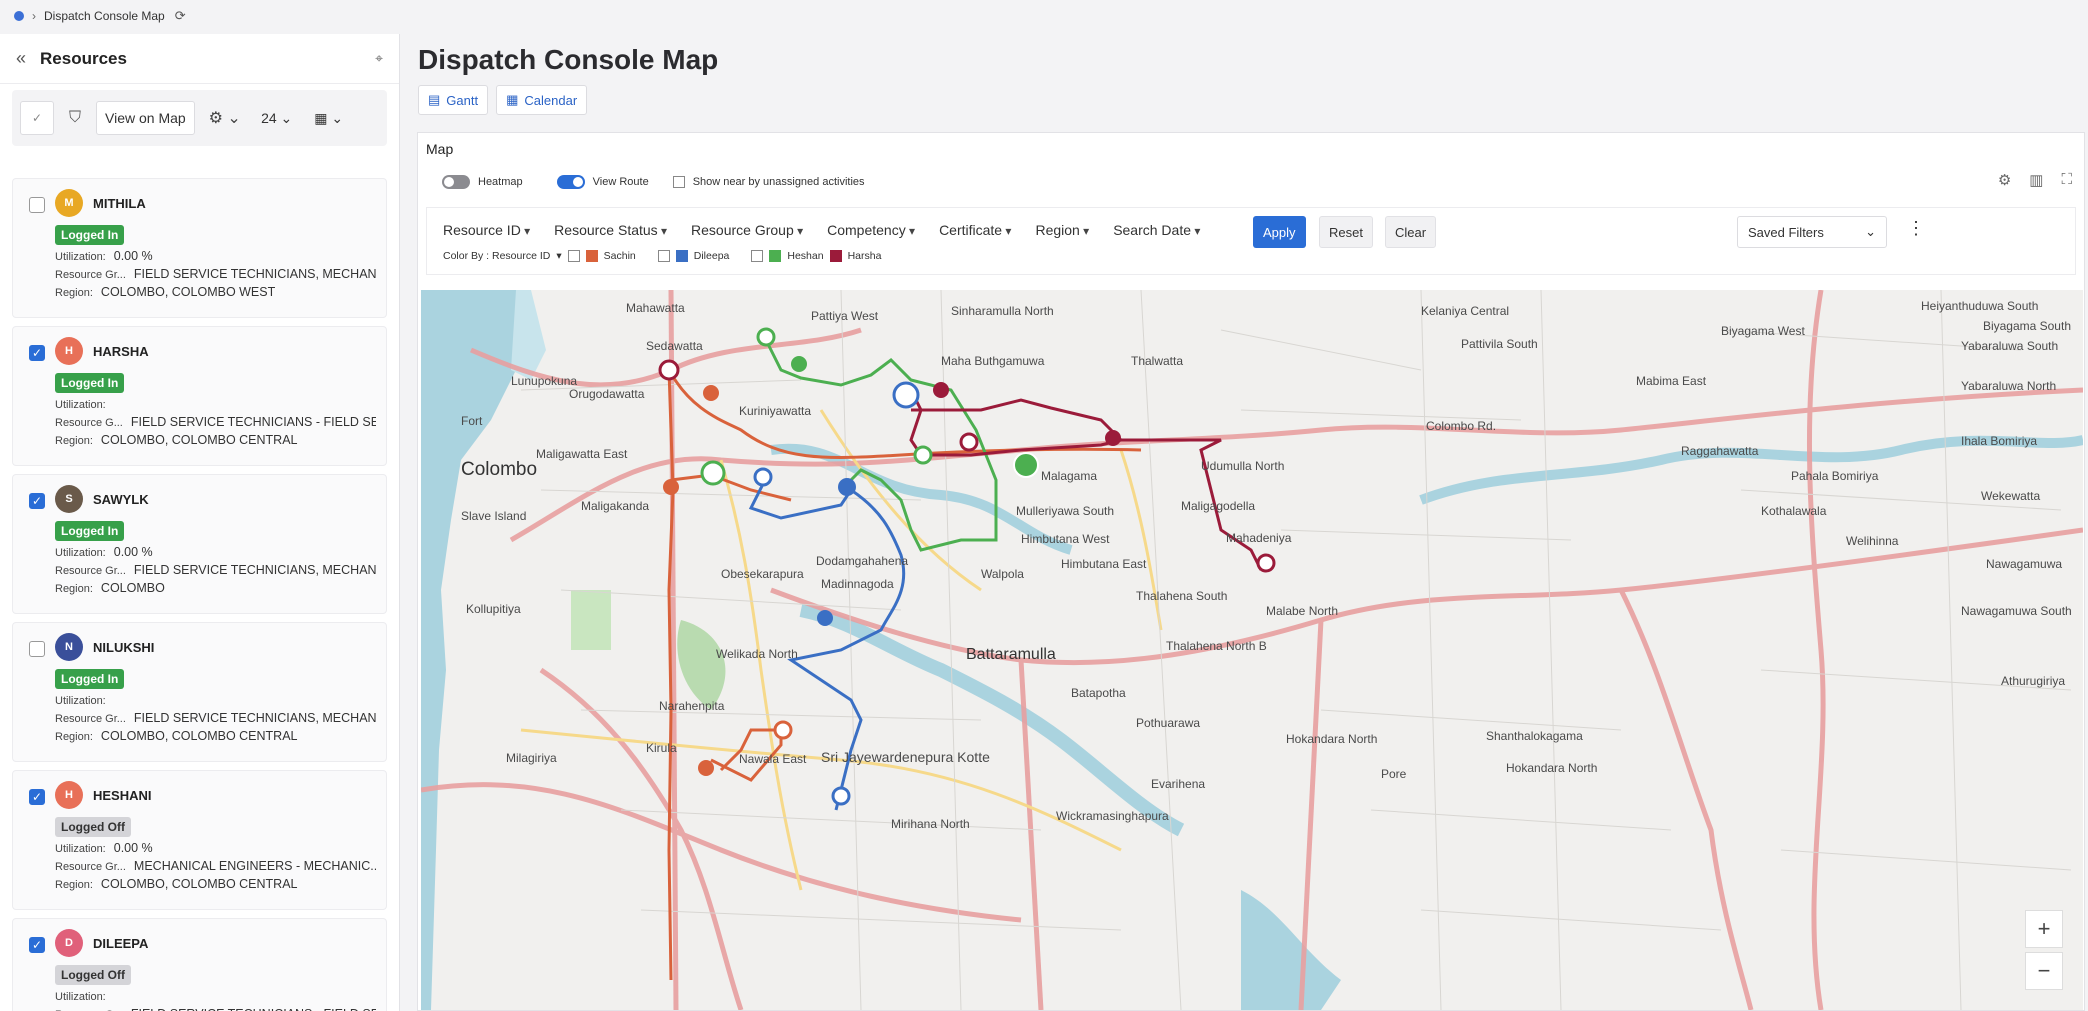 This screenshot has height=1011, width=2088. Describe the element at coordinates (486, 230) in the screenshot. I see `filter-resource-id: Resource ID` at that location.